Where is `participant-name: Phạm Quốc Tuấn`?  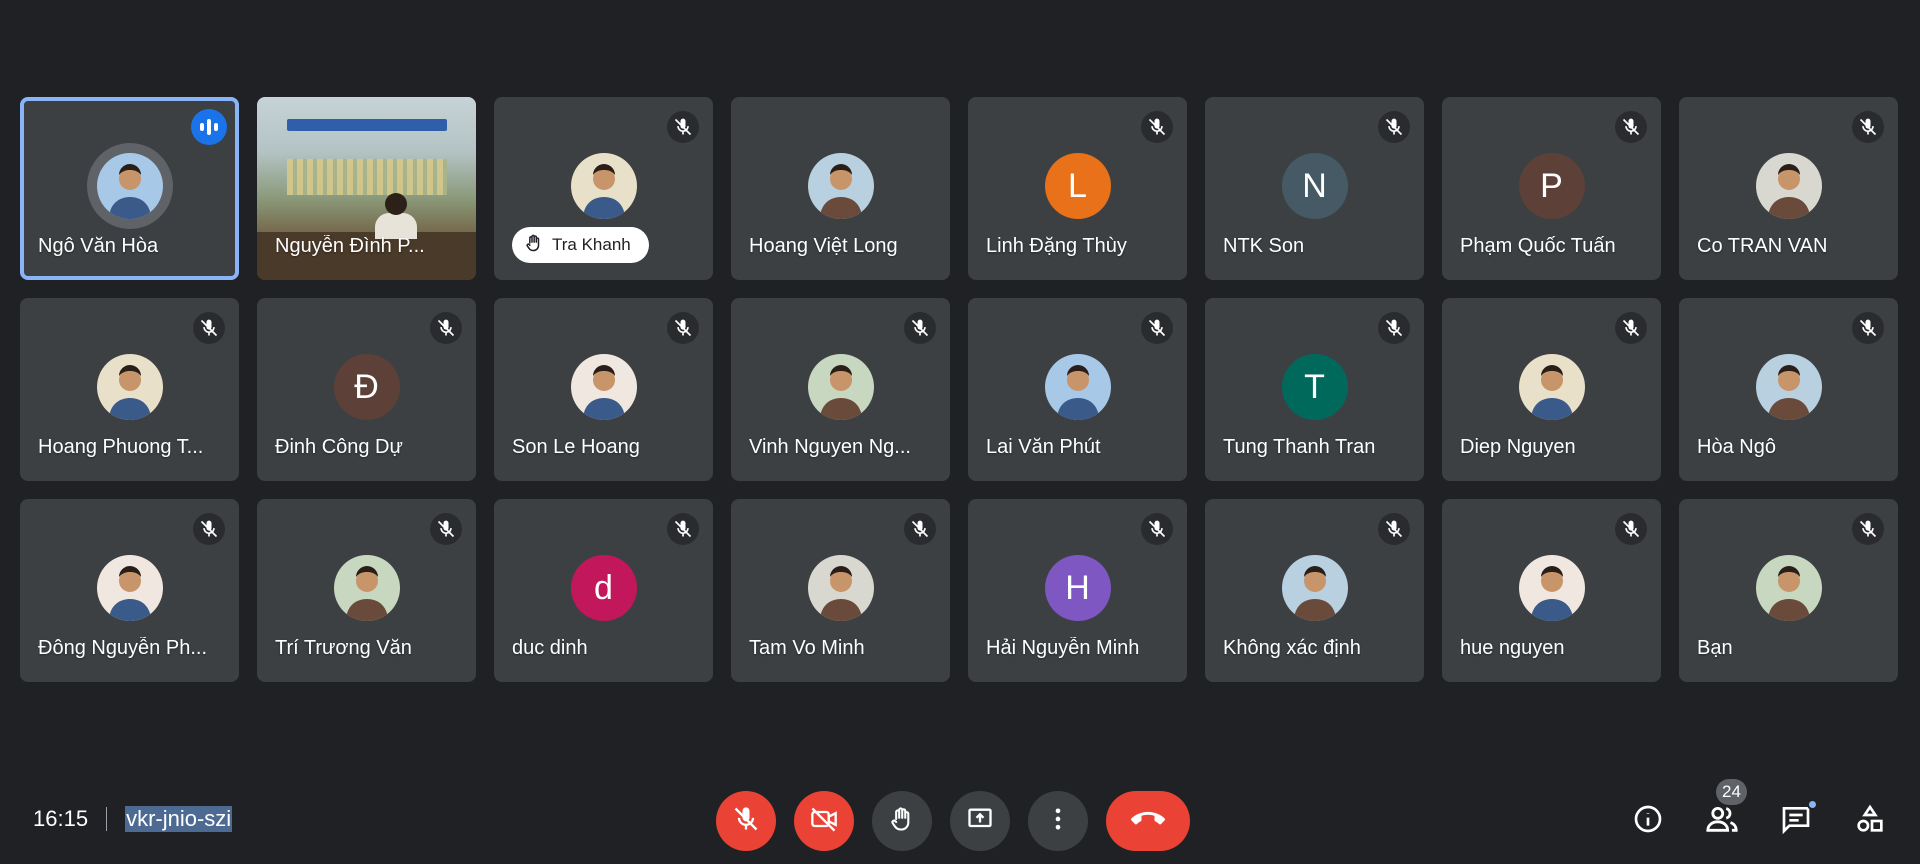
participant-name: Phạm Quốc Tuấn is located at coordinates (1538, 246).